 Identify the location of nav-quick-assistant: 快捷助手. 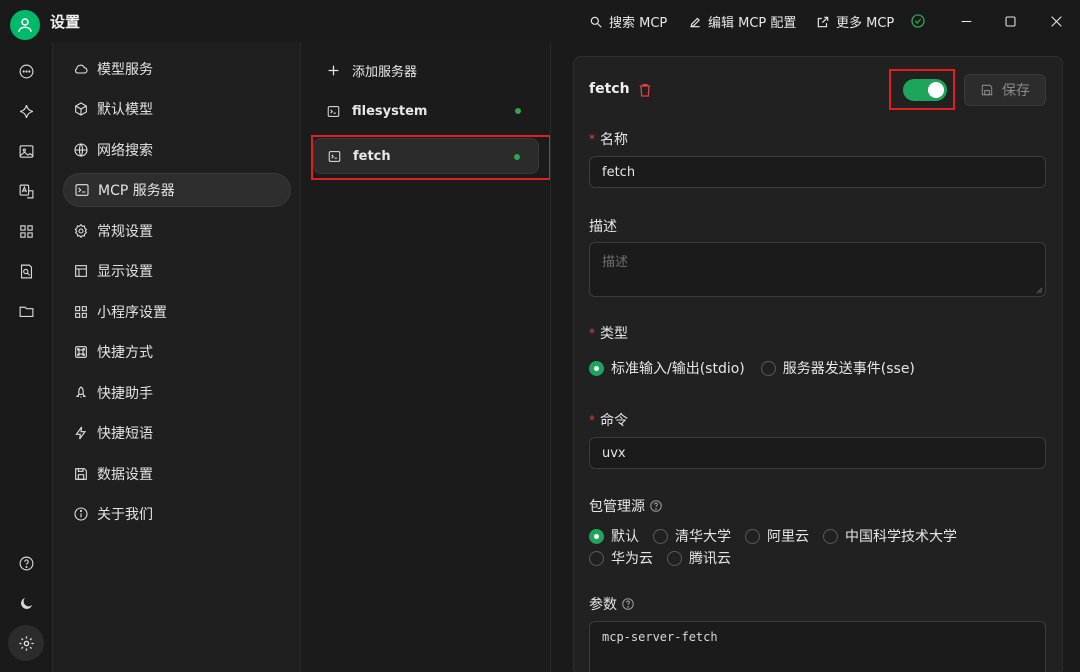
(177, 393).